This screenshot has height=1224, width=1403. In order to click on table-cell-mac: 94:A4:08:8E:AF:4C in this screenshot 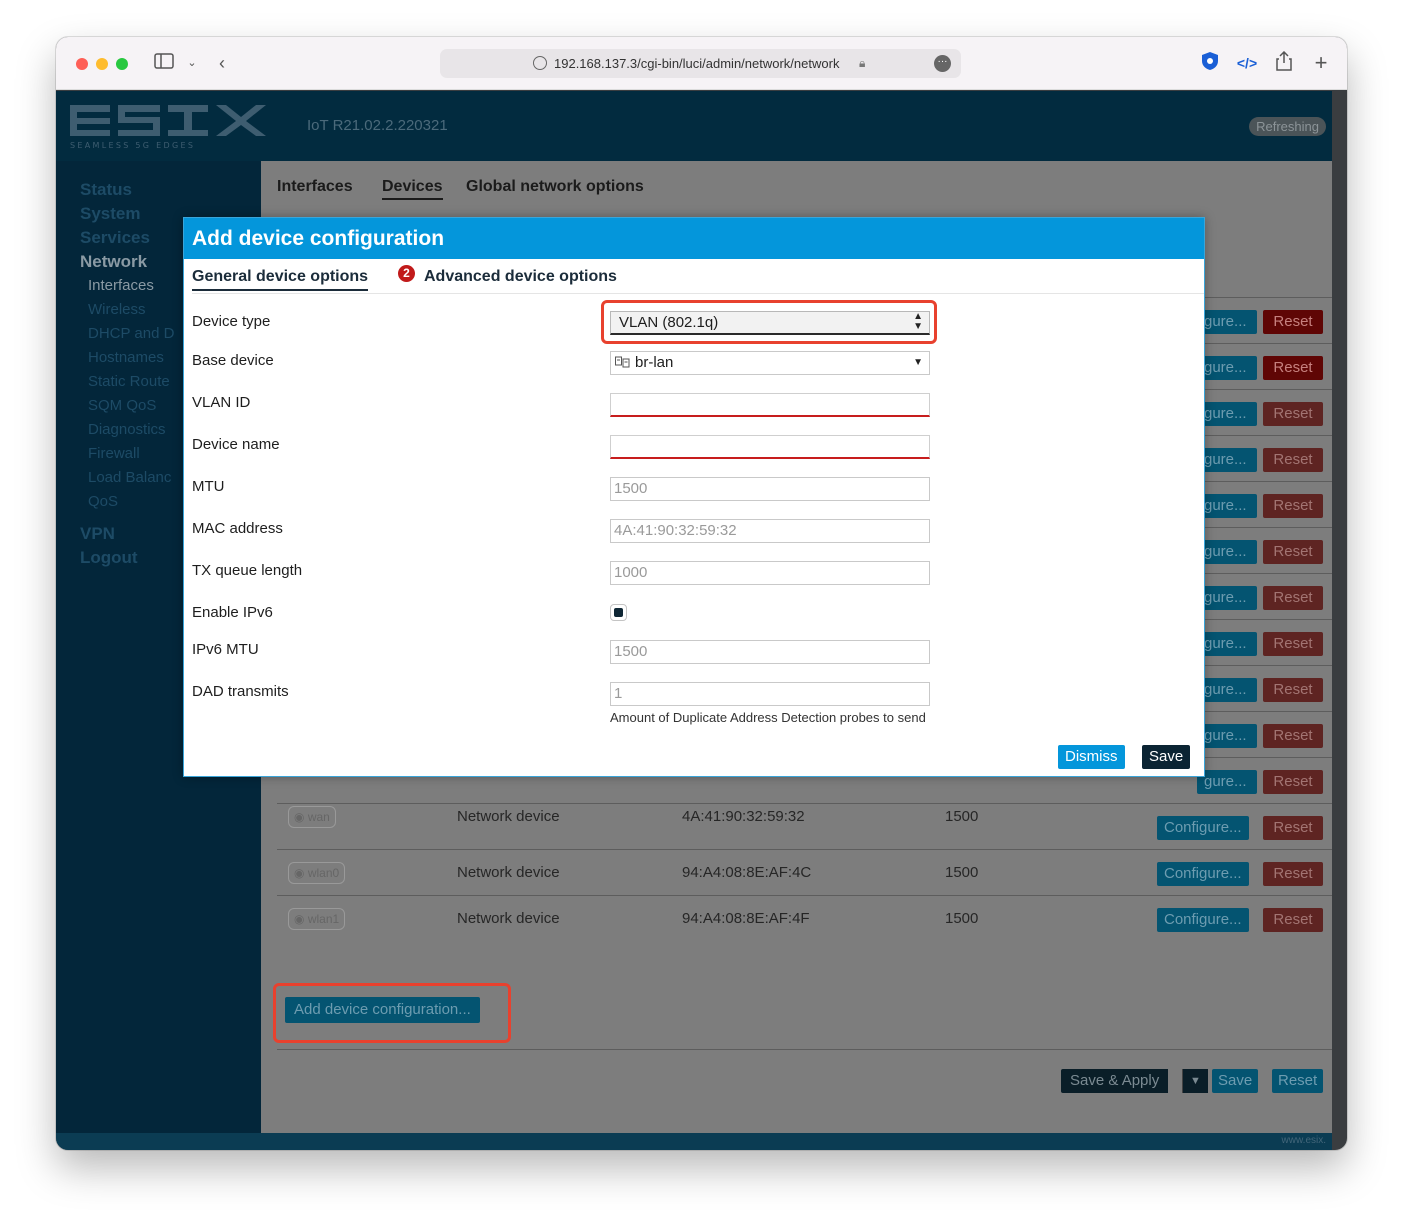, I will do `click(747, 872)`.